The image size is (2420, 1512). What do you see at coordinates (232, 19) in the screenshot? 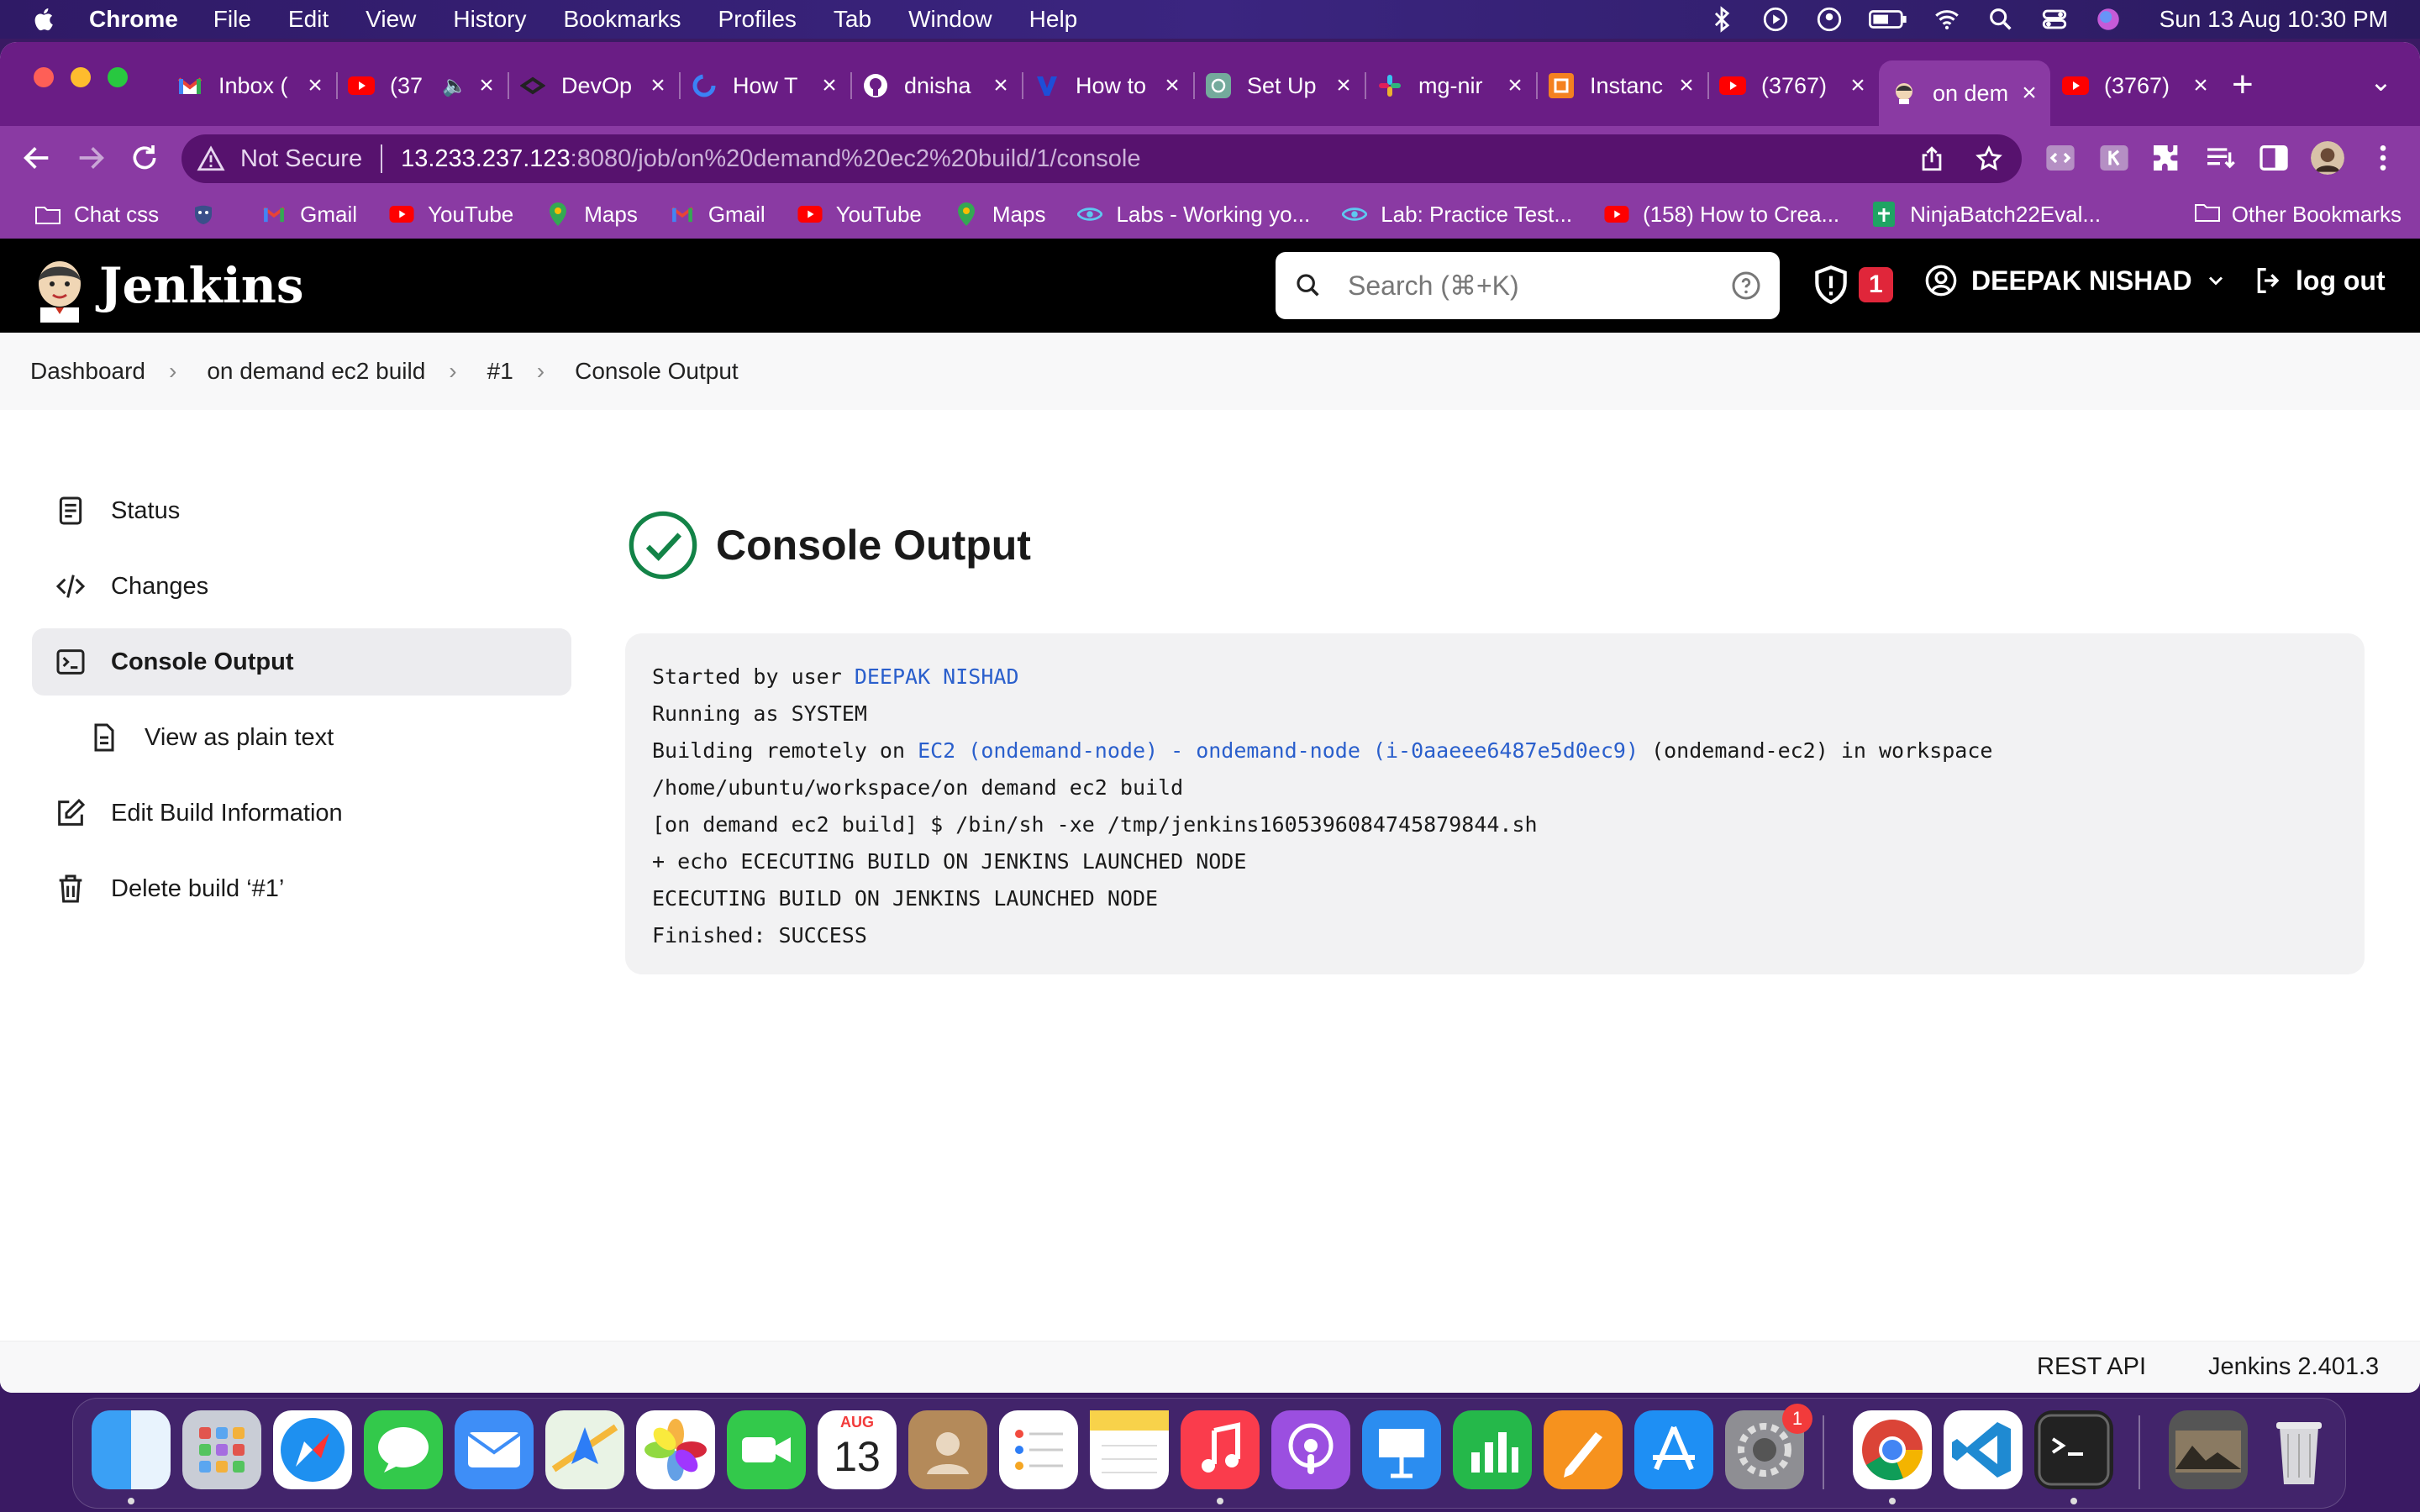
I see `menu-file: File` at bounding box center [232, 19].